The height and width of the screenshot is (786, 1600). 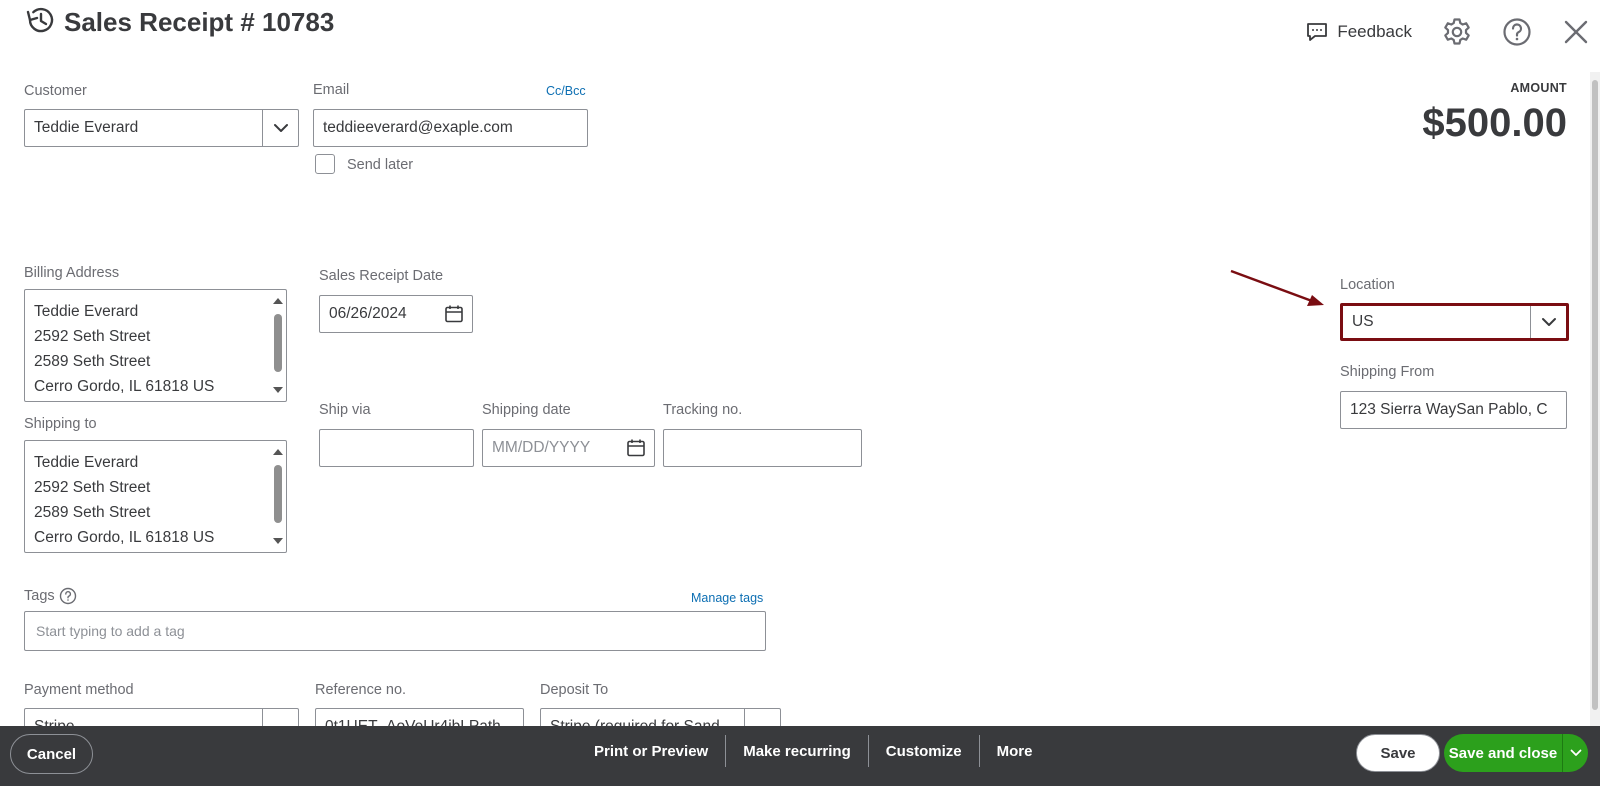 What do you see at coordinates (1374, 31) in the screenshot?
I see `feedback-label: Feedback` at bounding box center [1374, 31].